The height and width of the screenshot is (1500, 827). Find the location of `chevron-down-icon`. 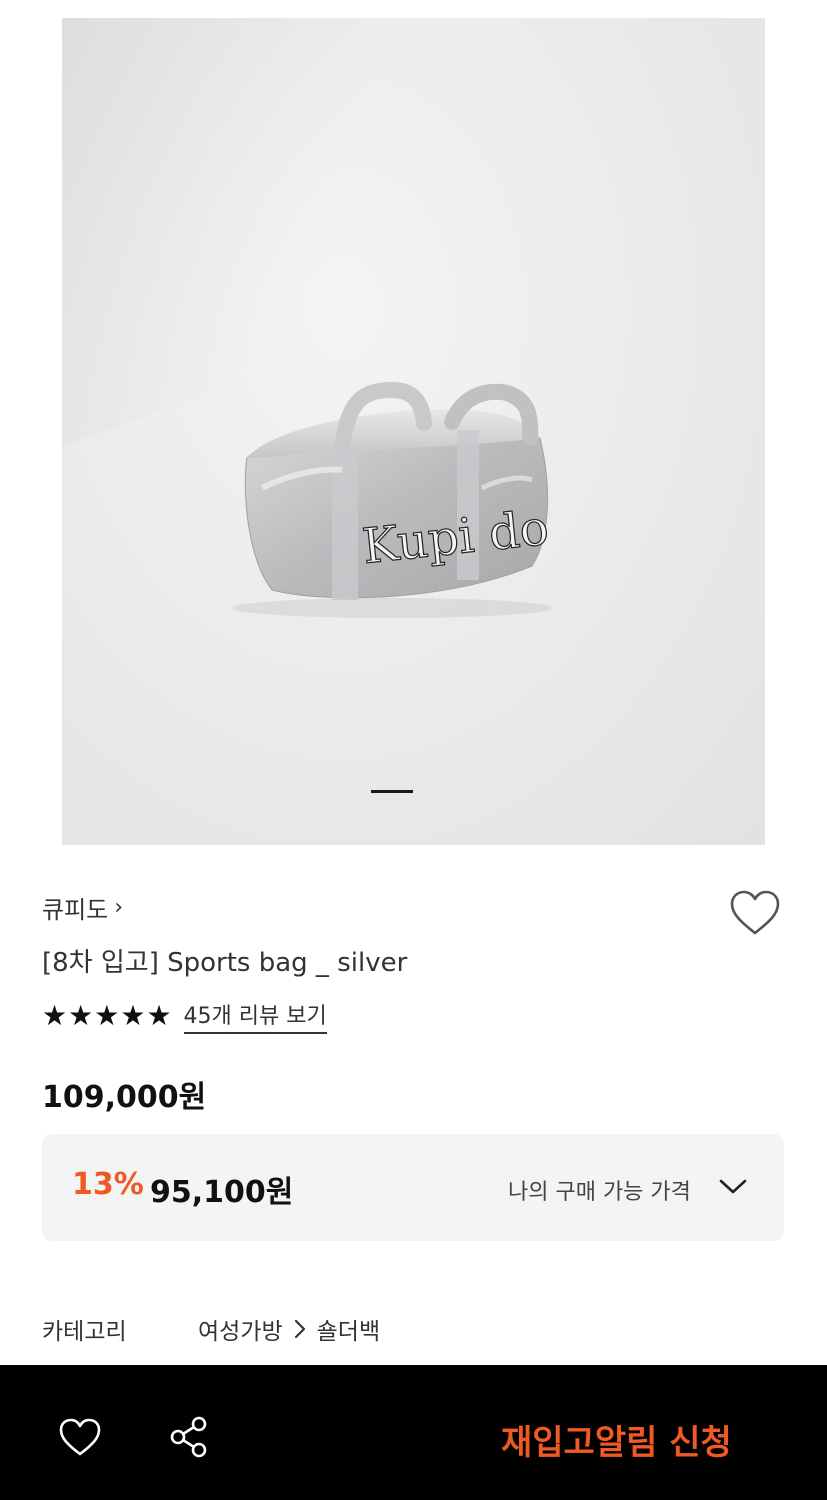

chevron-down-icon is located at coordinates (733, 1186).